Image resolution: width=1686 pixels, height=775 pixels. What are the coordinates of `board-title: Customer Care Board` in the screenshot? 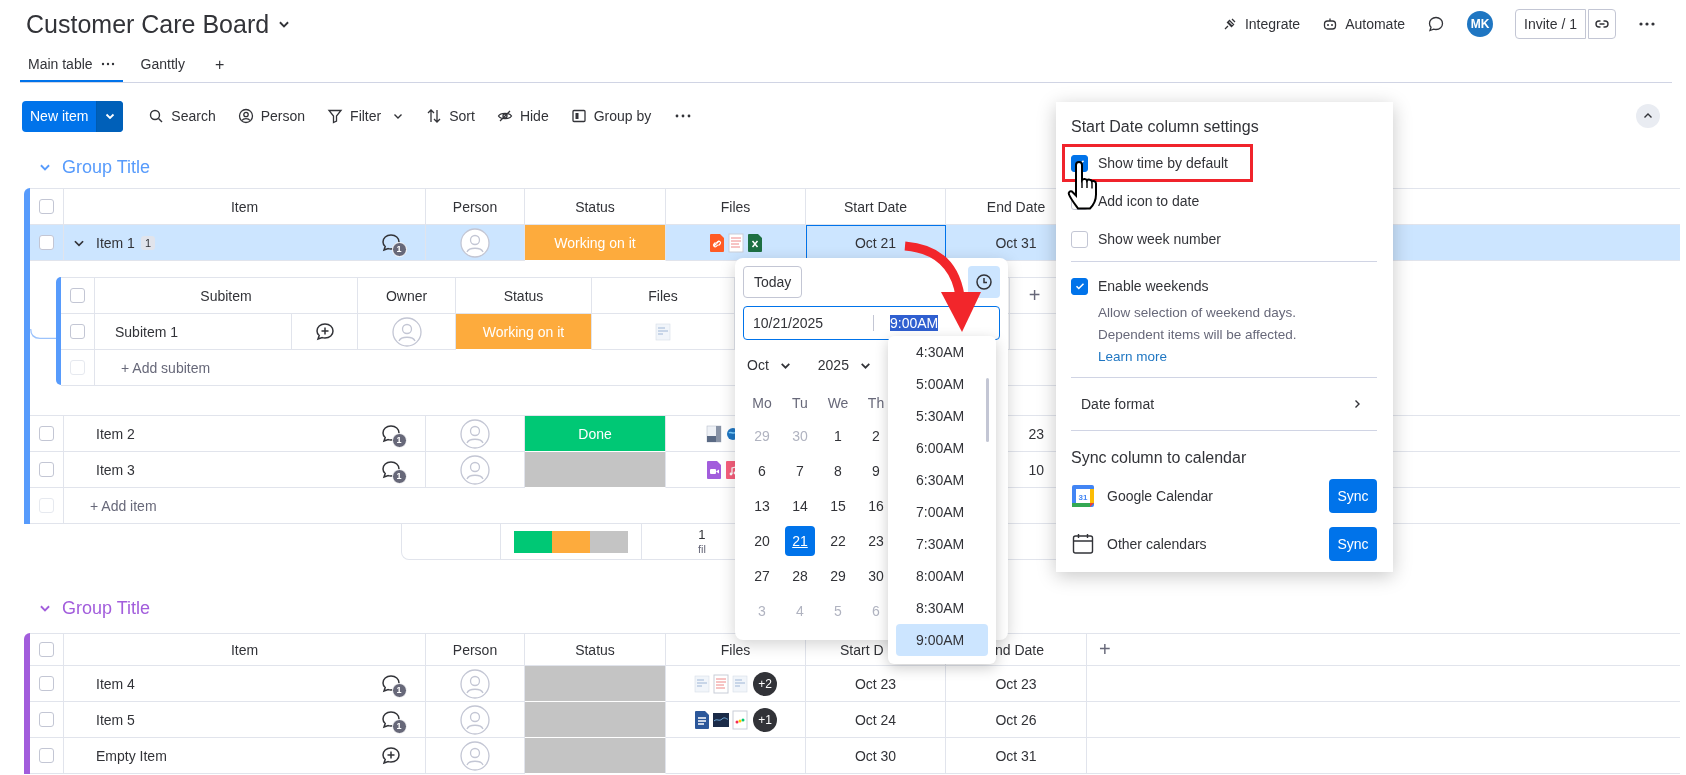 It's located at (148, 24).